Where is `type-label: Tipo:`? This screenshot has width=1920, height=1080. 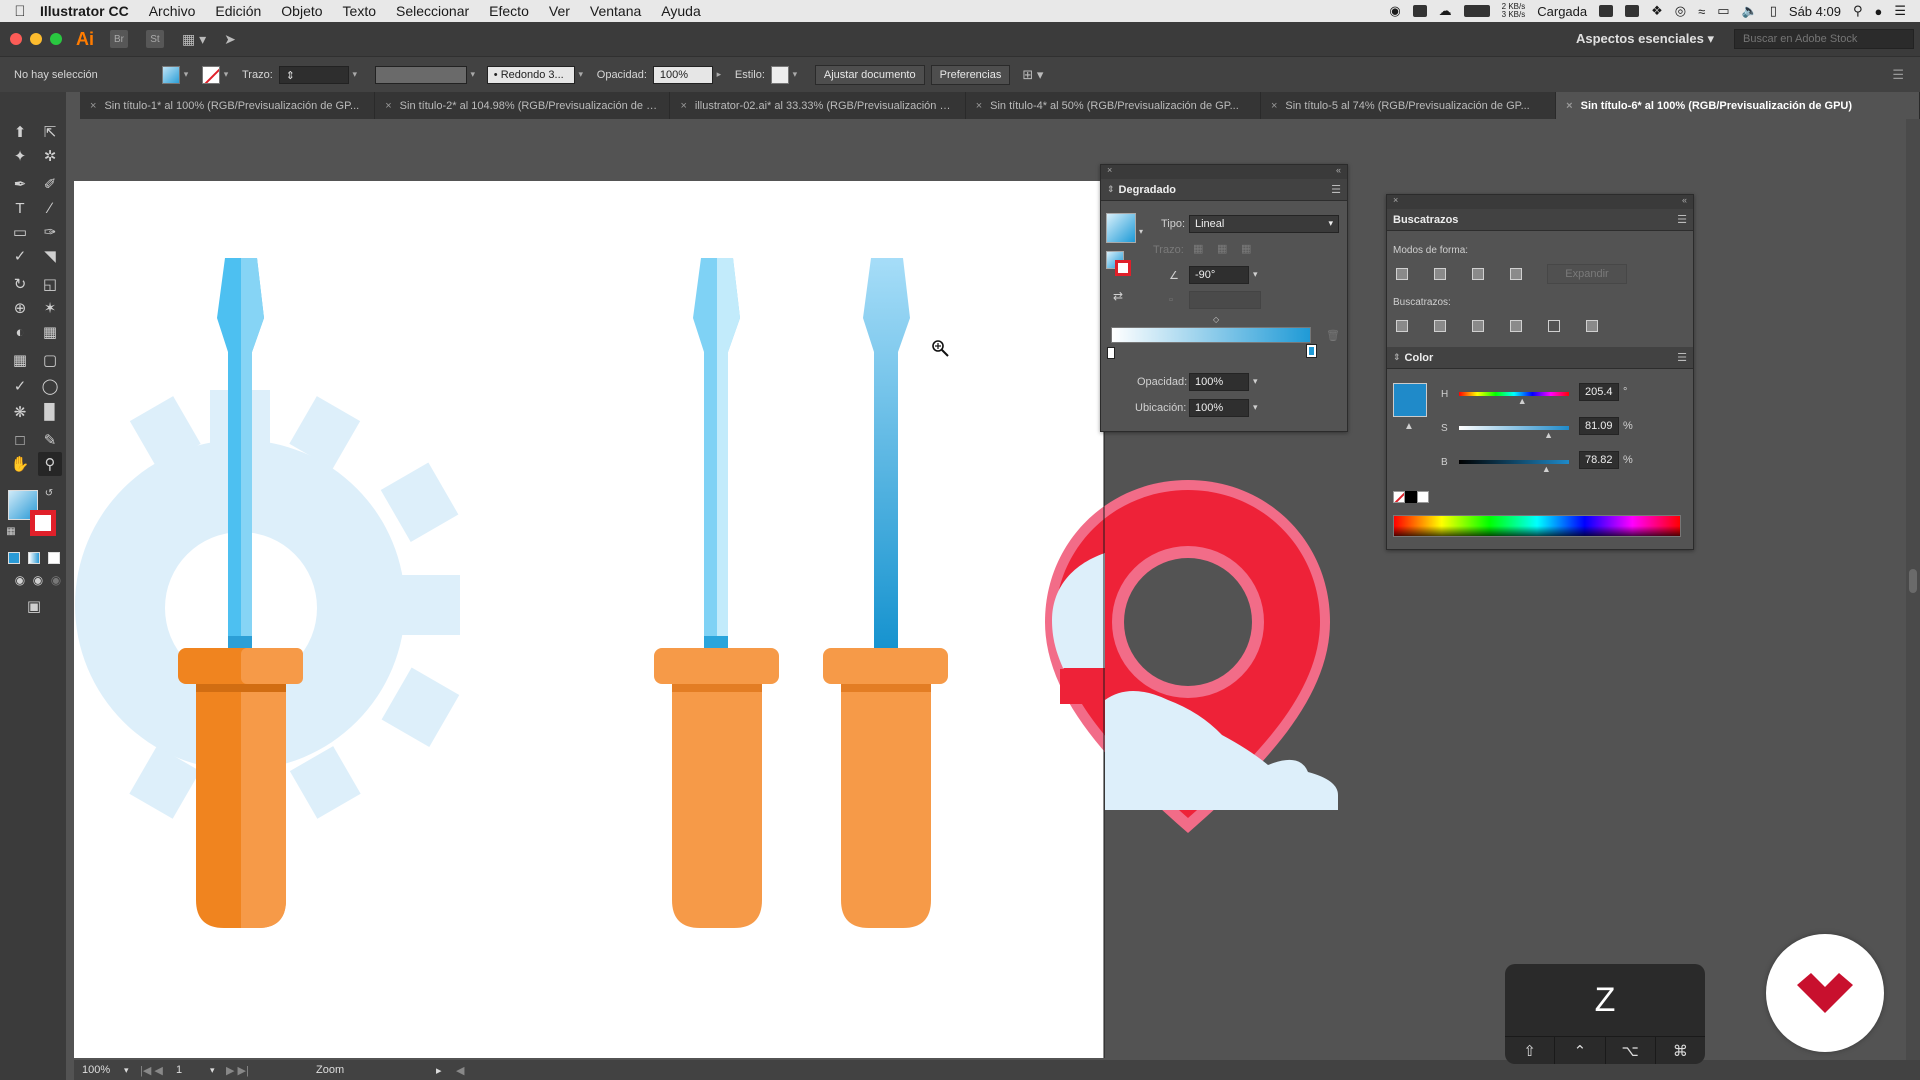 type-label: Tipo: is located at coordinates (1173, 224).